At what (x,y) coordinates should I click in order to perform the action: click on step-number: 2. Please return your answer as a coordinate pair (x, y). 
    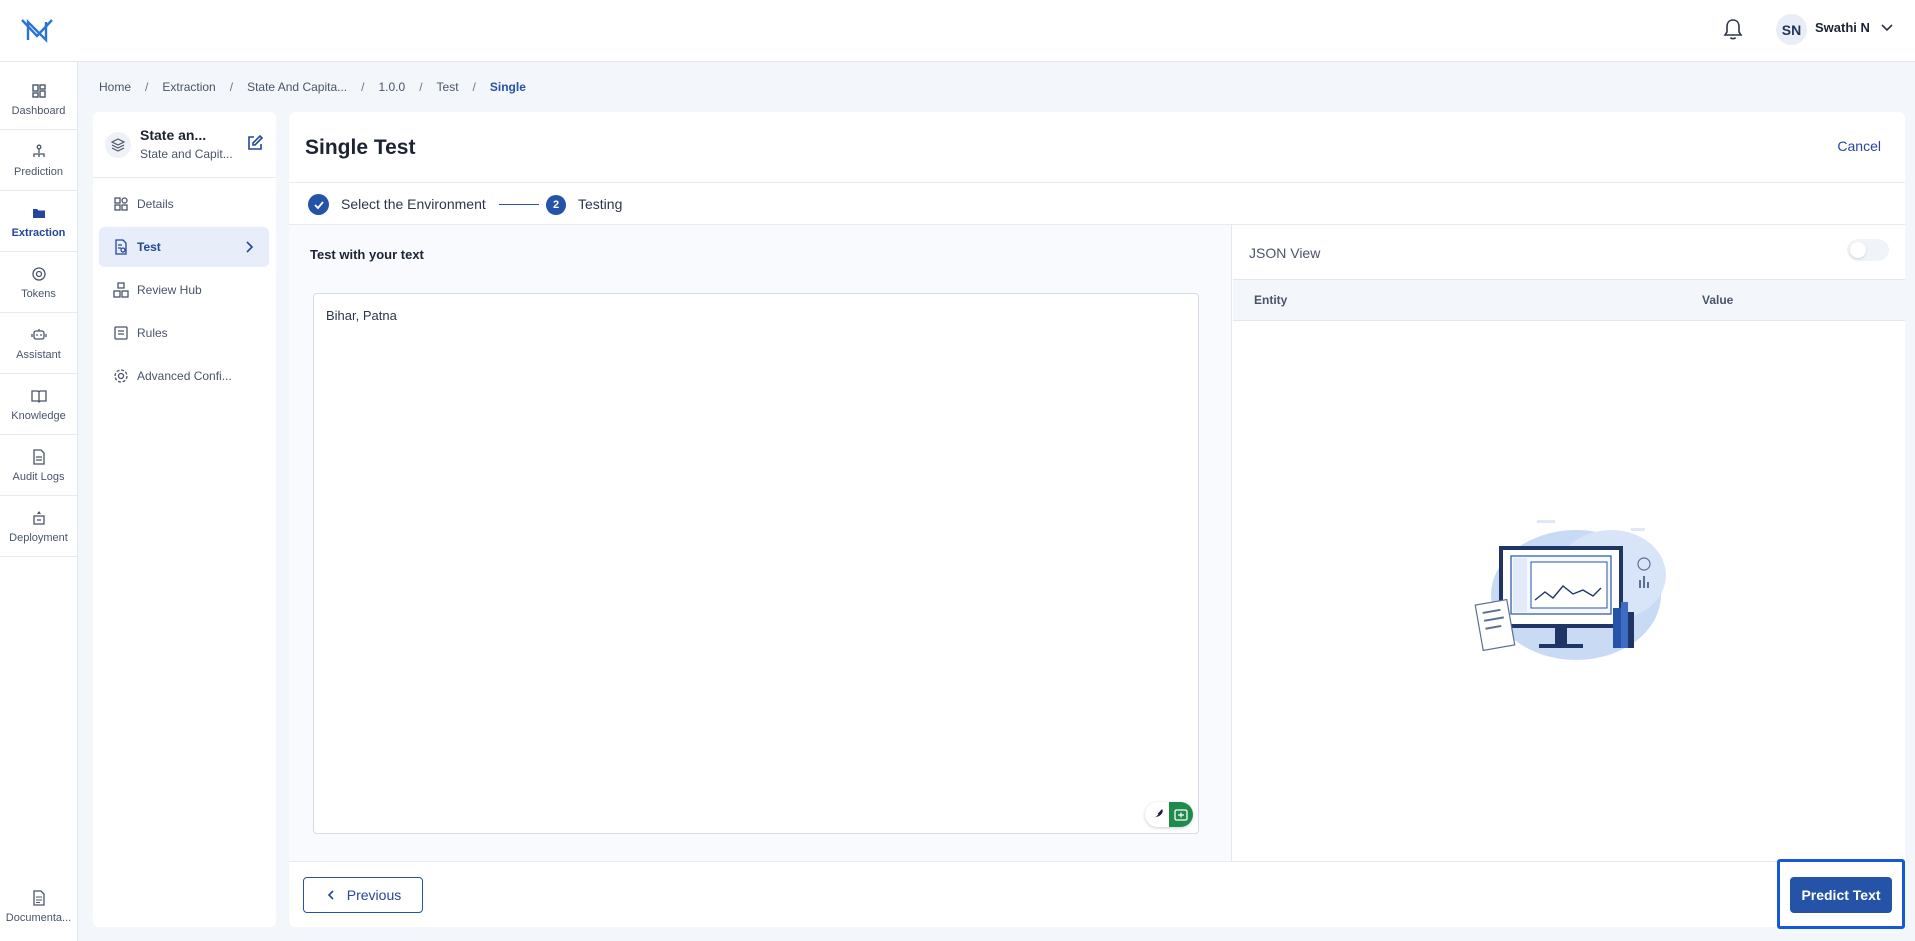
    Looking at the image, I should click on (556, 205).